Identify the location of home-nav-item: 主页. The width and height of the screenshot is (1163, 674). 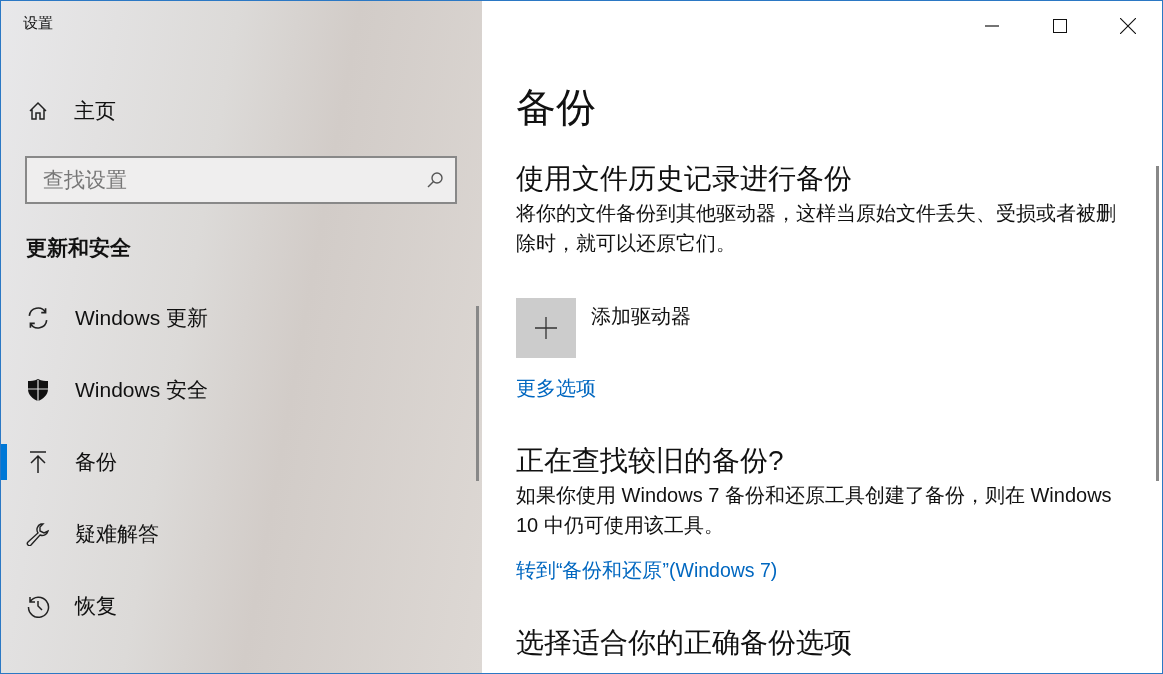
(72, 111).